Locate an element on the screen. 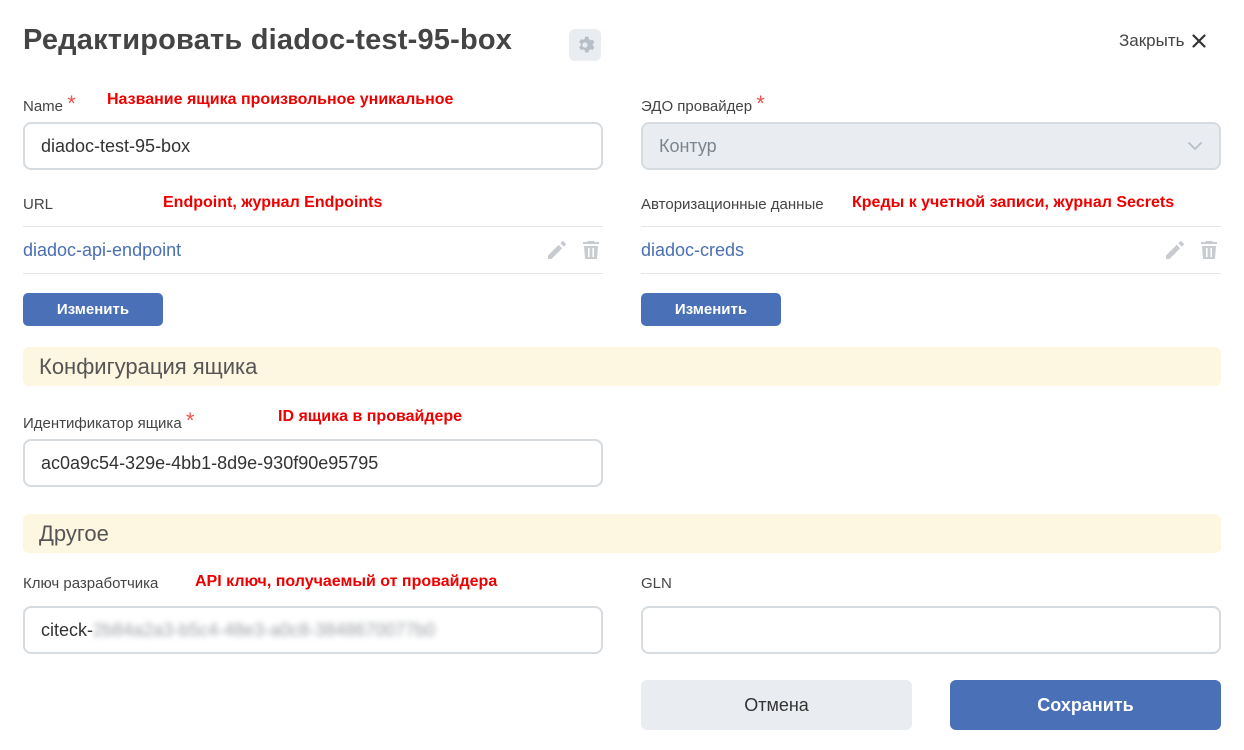 The height and width of the screenshot is (750, 1244). url-row-actions is located at coordinates (574, 250).